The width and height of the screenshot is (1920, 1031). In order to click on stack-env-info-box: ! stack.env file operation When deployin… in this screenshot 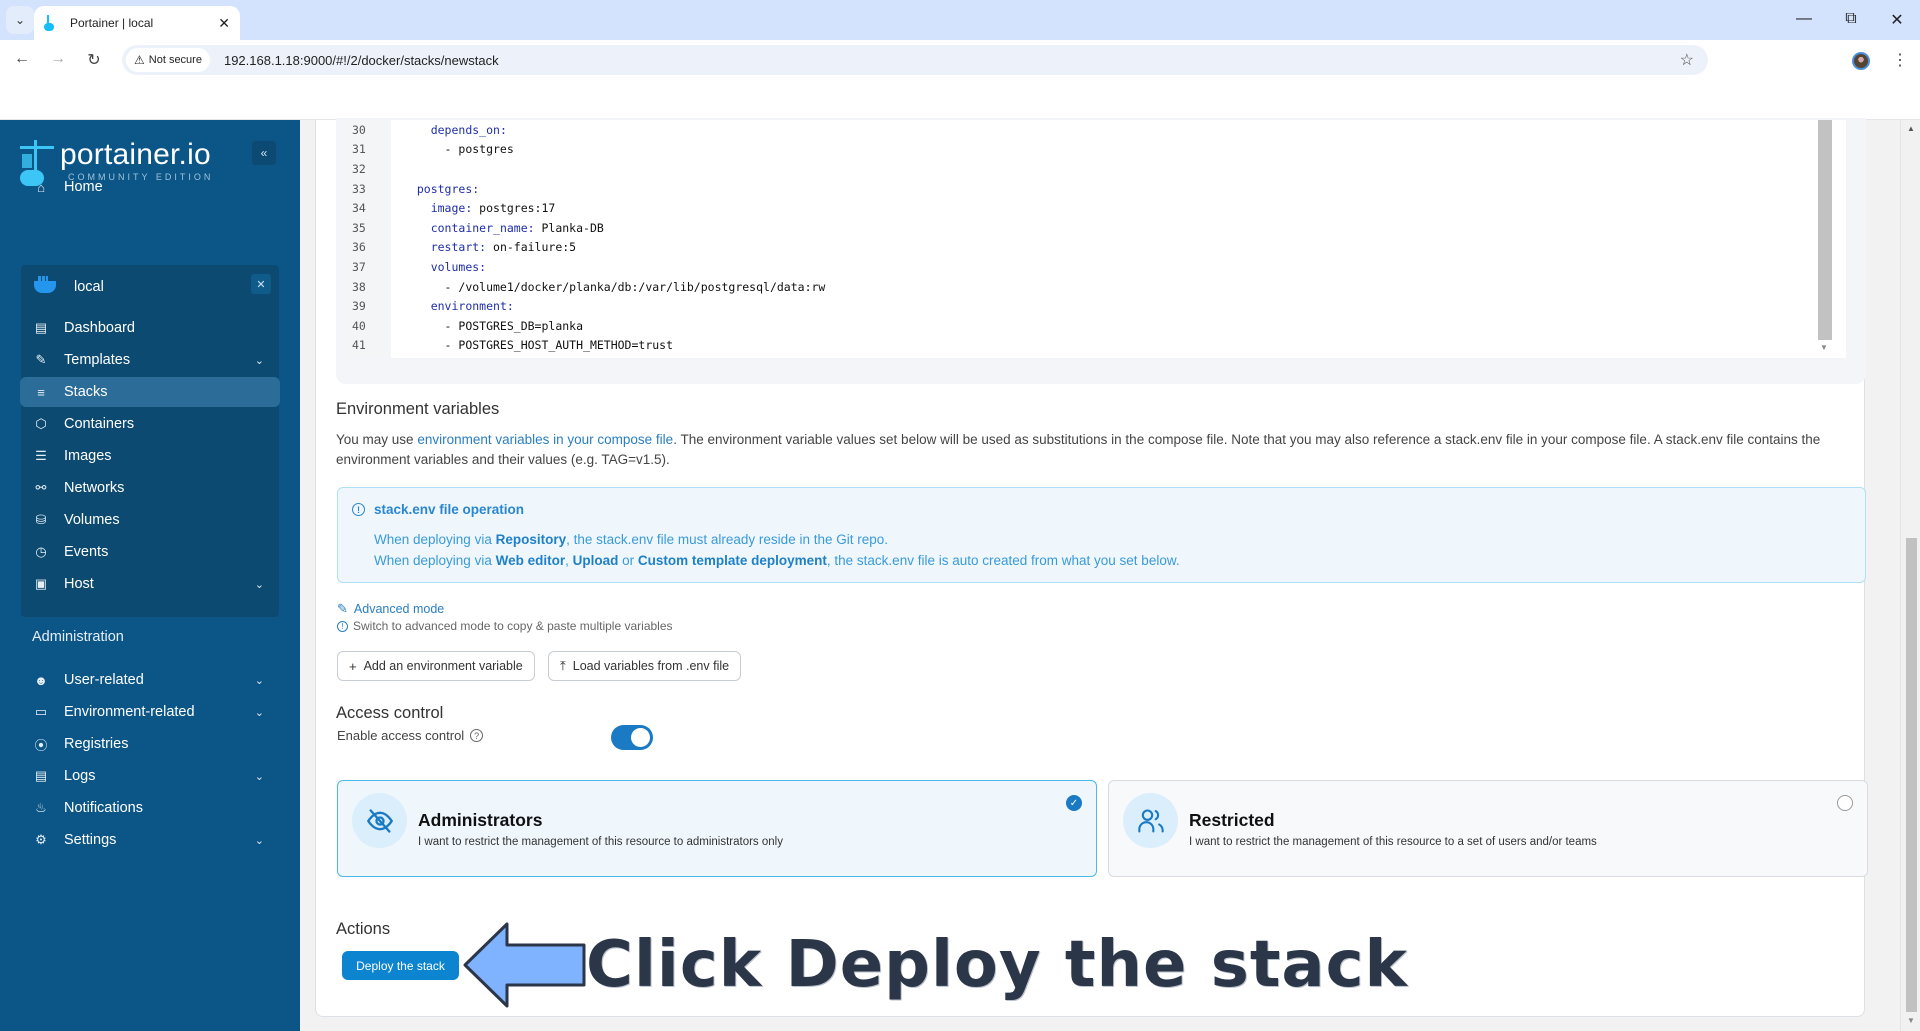, I will do `click(1101, 535)`.